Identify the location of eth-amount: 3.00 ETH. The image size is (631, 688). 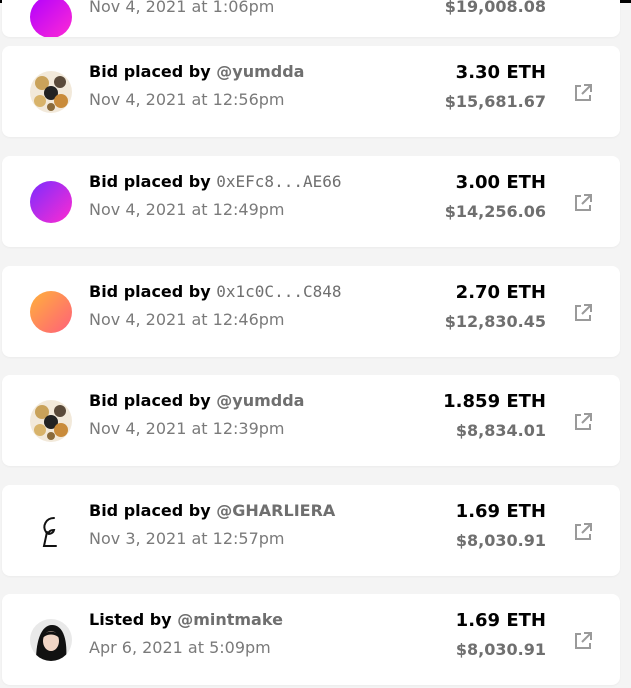
(500, 182).